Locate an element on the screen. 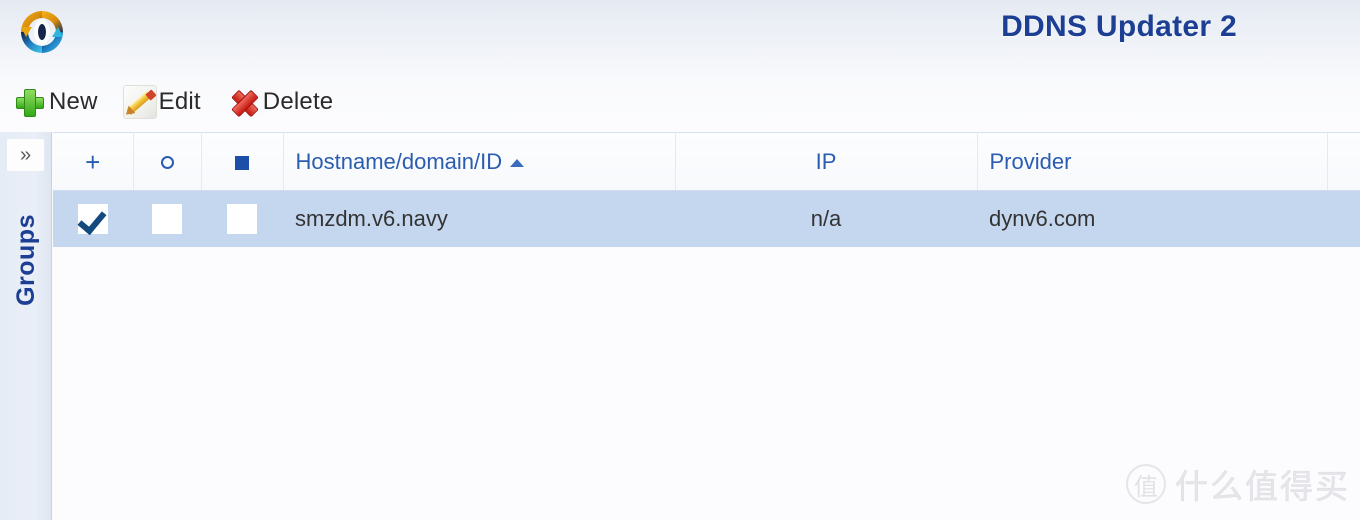 This screenshot has width=1360, height=520. row-ip-cell: n/a is located at coordinates (826, 218).